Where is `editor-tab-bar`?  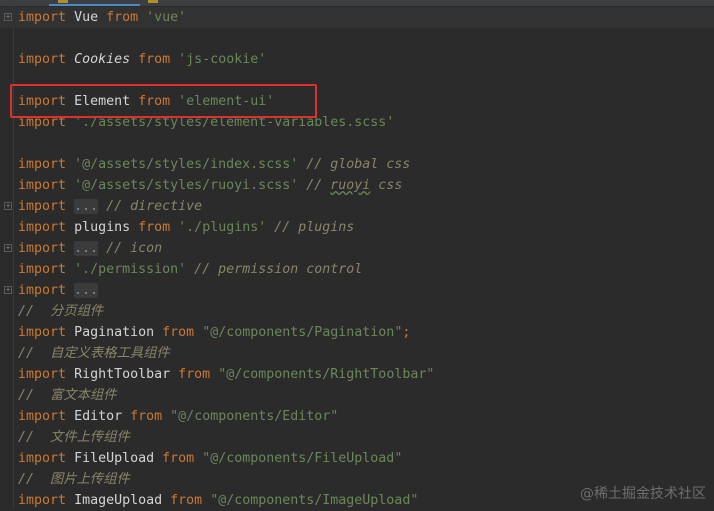 editor-tab-bar is located at coordinates (357, 3).